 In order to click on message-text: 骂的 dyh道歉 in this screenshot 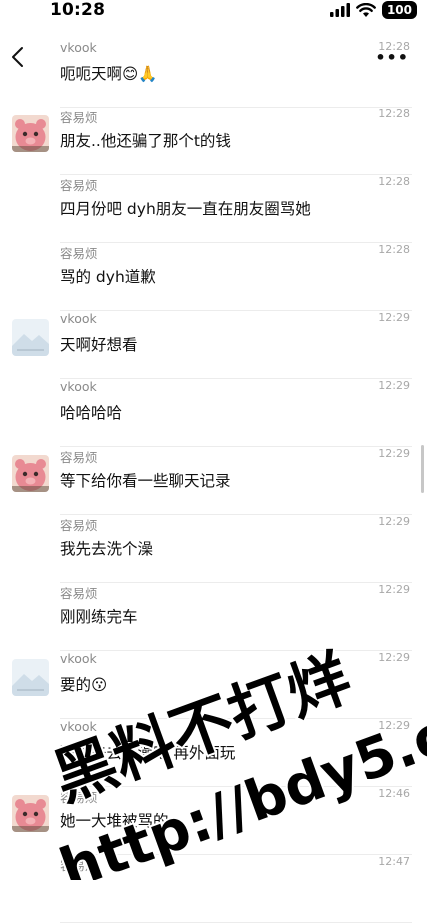, I will do `click(108, 276)`.